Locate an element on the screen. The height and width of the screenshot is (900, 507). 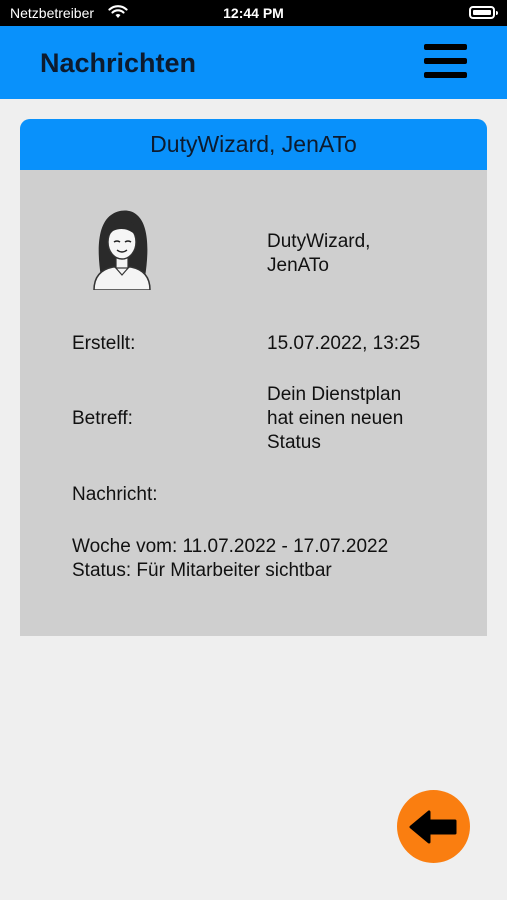
back-button is located at coordinates (433, 826).